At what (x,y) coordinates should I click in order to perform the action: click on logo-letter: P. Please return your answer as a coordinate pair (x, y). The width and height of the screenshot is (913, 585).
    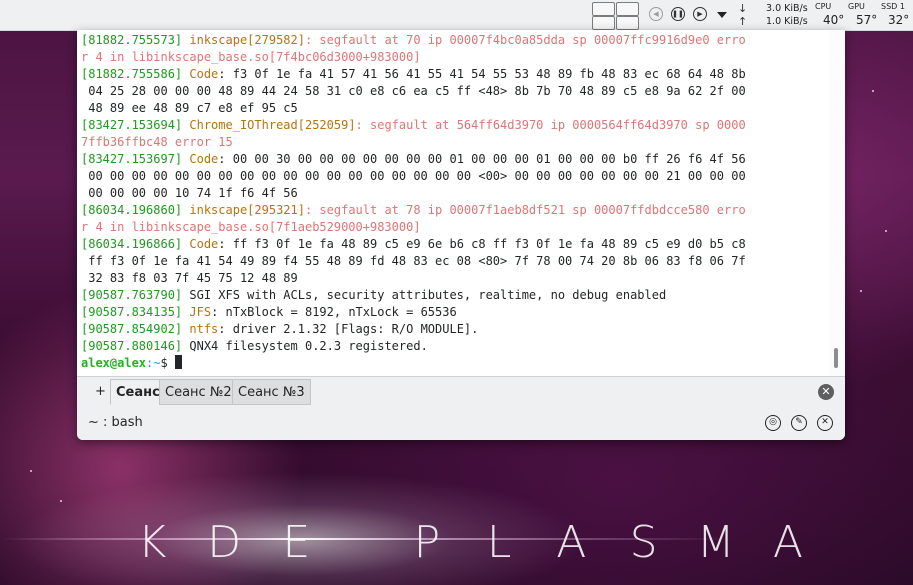
    Looking at the image, I should click on (427, 542).